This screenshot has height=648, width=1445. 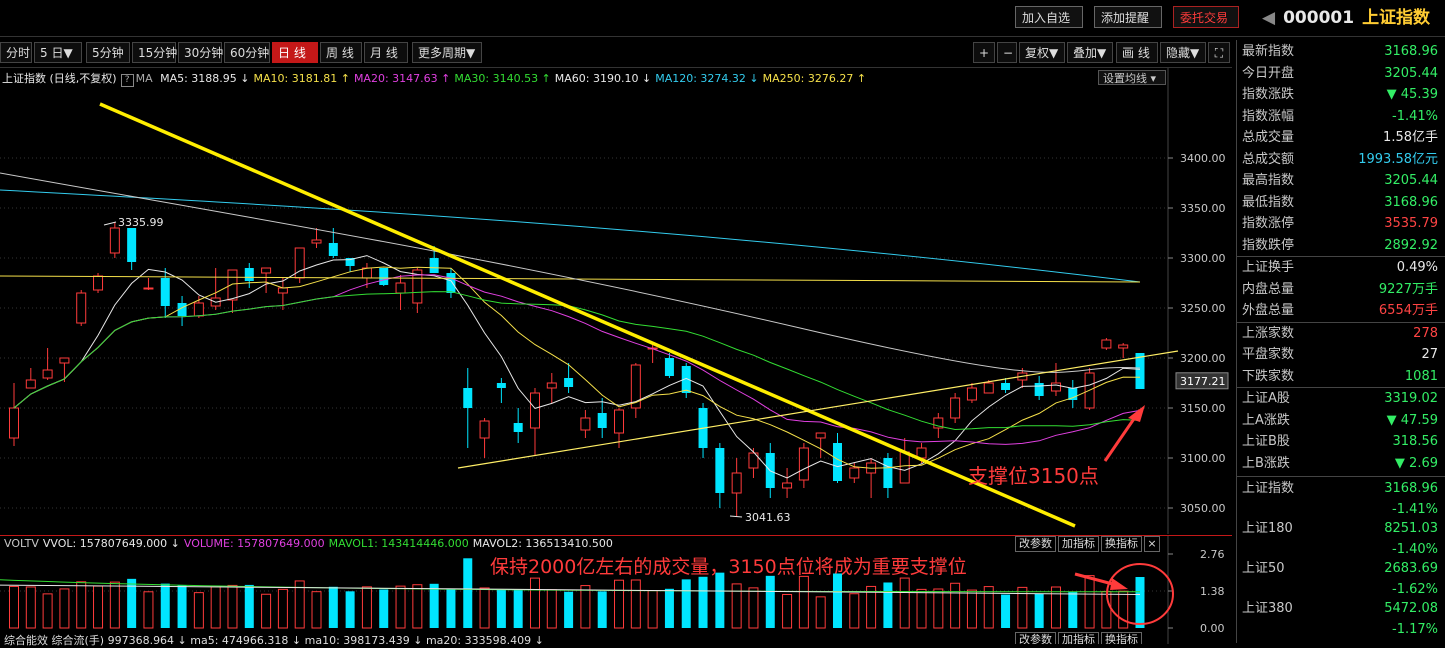 What do you see at coordinates (1411, 528) in the screenshot?
I see `index-value: 8251.03` at bounding box center [1411, 528].